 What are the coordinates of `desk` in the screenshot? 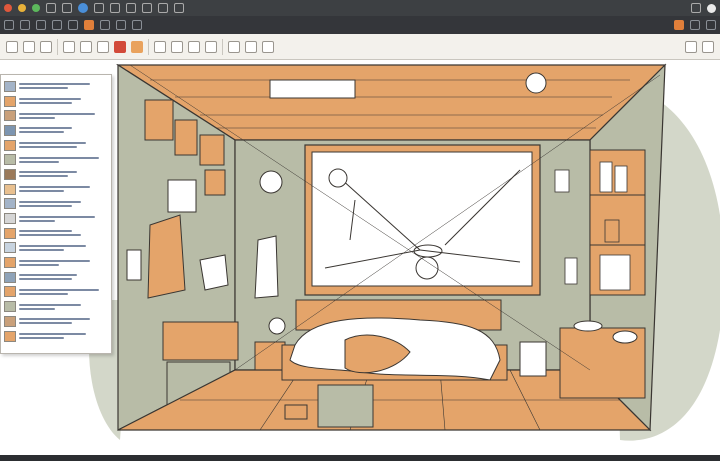 It's located at (200, 341).